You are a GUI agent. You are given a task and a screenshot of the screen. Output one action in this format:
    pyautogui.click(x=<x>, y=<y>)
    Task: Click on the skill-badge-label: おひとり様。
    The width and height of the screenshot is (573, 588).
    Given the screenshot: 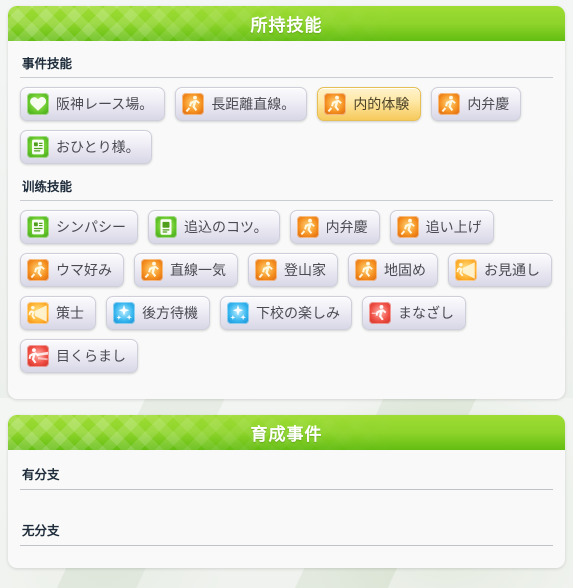 What is the action you would take?
    pyautogui.click(x=98, y=147)
    